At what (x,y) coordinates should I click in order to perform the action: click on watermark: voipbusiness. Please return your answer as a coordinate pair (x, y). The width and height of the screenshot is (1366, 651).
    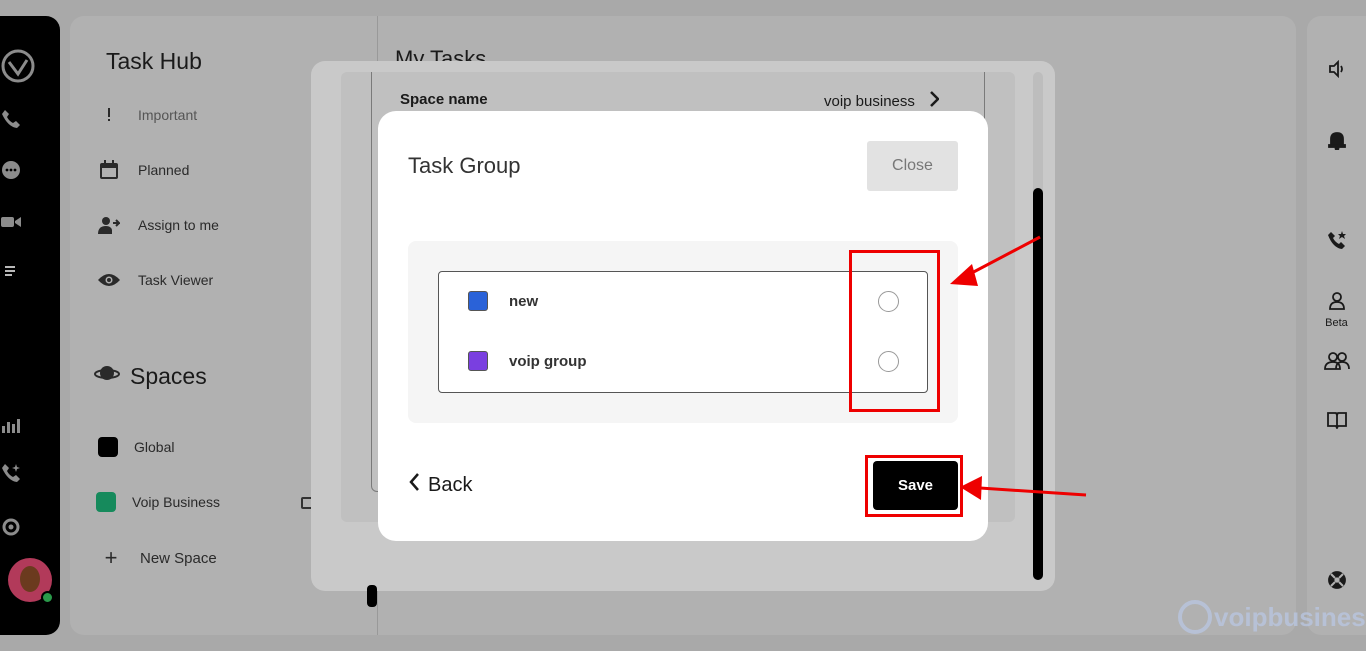
    Looking at the image, I should click on (1272, 617).